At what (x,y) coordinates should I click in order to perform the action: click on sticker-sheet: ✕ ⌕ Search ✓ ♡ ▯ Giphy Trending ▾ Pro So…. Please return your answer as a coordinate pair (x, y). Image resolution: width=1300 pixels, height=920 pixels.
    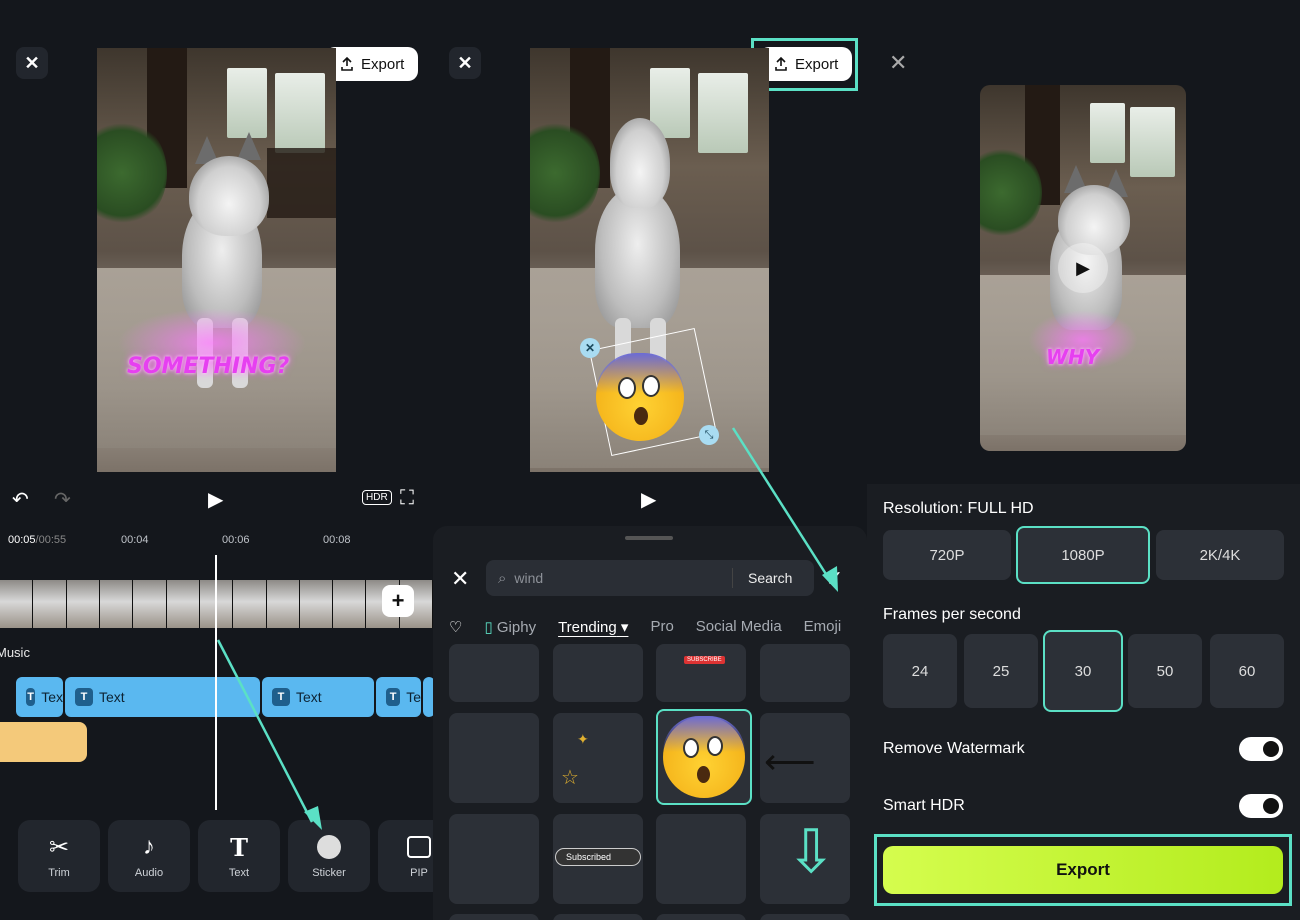
    Looking at the image, I should click on (650, 723).